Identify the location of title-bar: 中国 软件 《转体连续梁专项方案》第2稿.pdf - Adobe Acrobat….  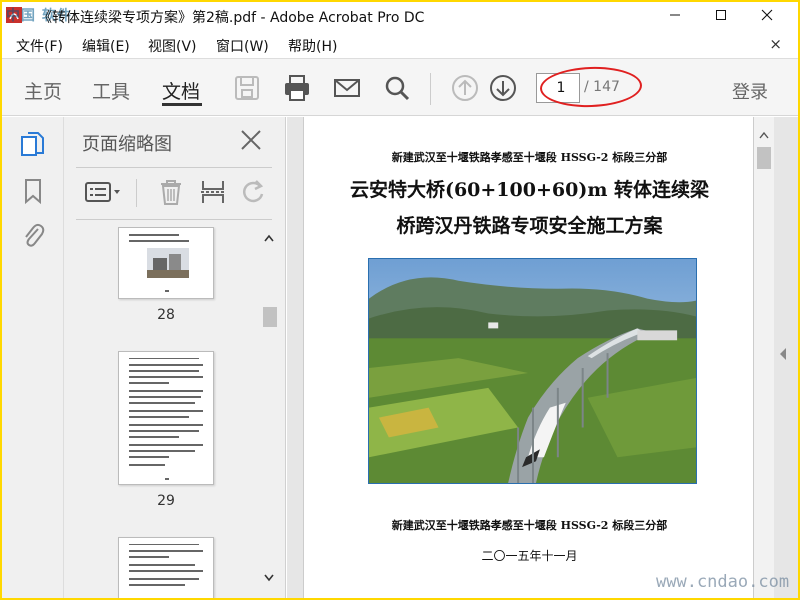
(400, 16).